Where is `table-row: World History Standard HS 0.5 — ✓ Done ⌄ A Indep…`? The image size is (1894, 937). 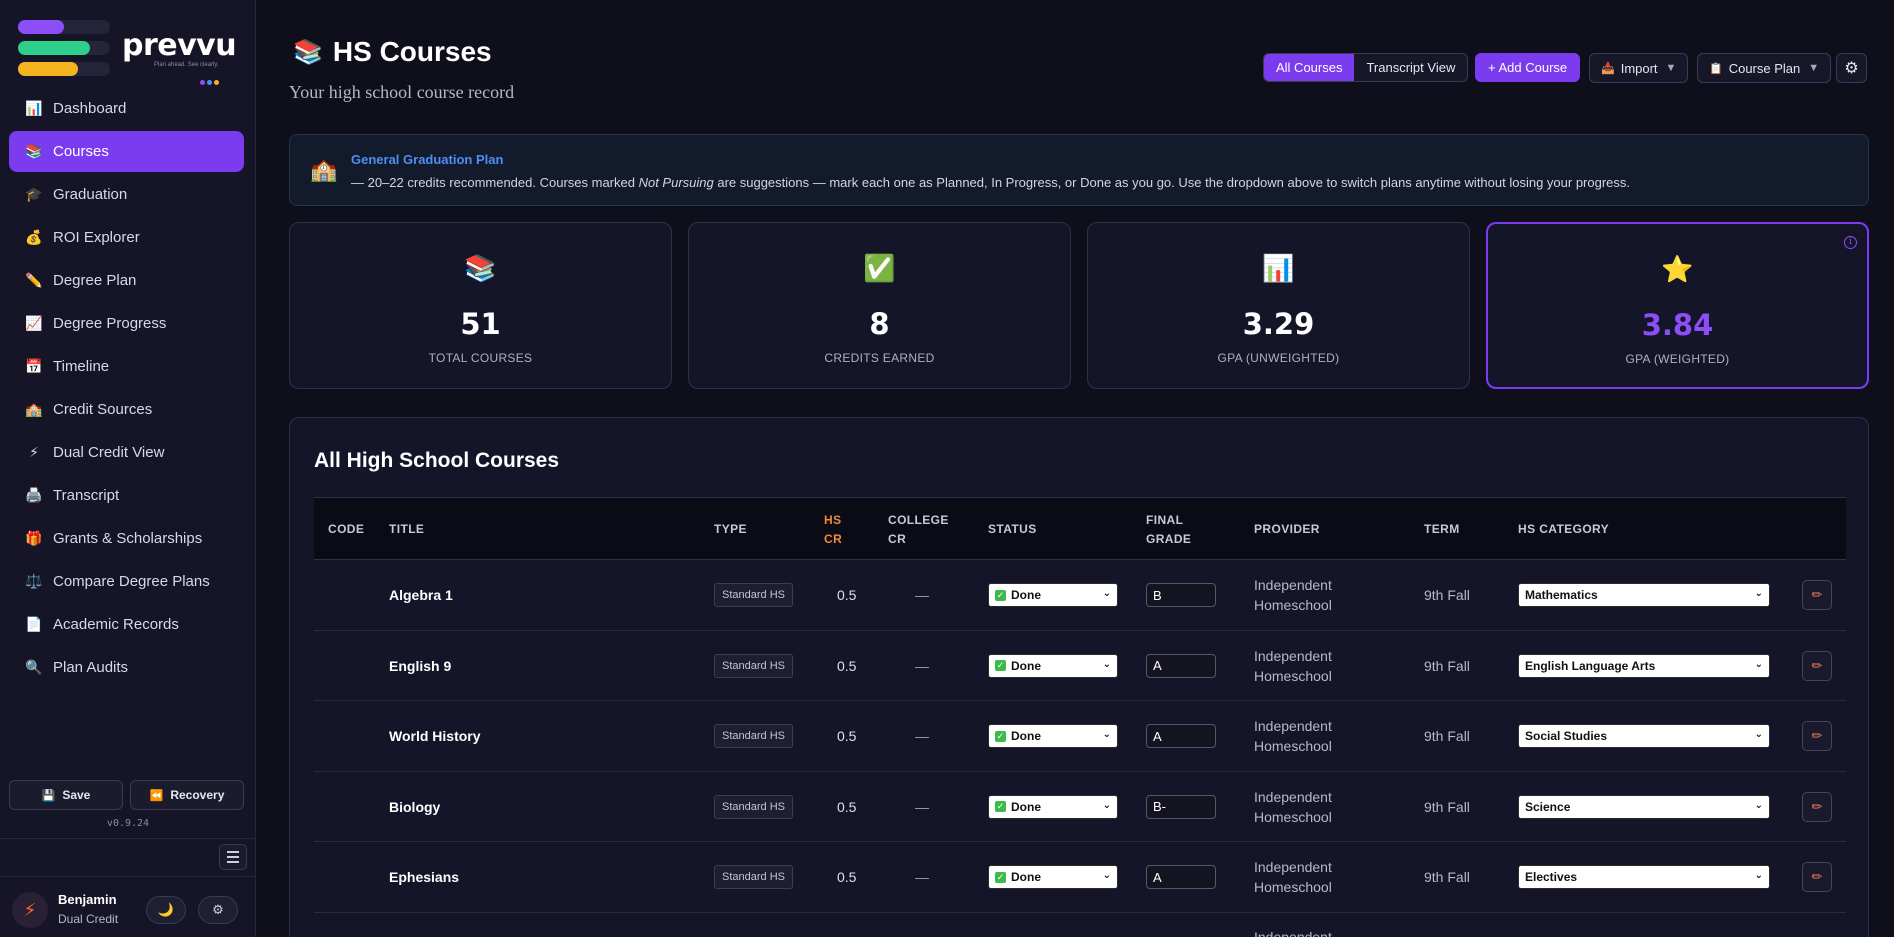
table-row: World History Standard HS 0.5 — ✓ Done ⌄ A Indep… is located at coordinates (1080, 736).